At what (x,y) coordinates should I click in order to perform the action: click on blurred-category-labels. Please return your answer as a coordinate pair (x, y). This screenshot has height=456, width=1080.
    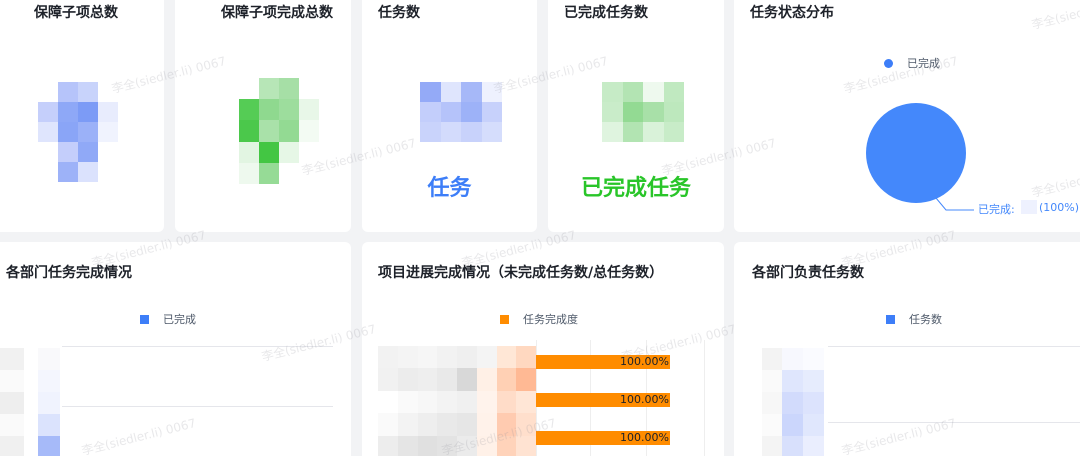
    Looking at the image, I should click on (457, 401).